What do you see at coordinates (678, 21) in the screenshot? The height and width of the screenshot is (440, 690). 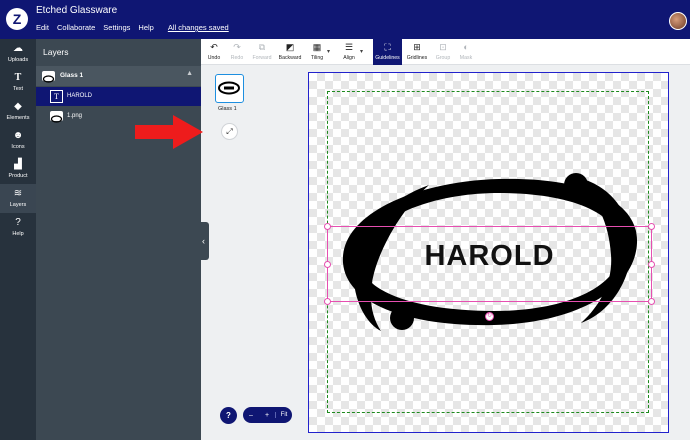 I see `avatar` at bounding box center [678, 21].